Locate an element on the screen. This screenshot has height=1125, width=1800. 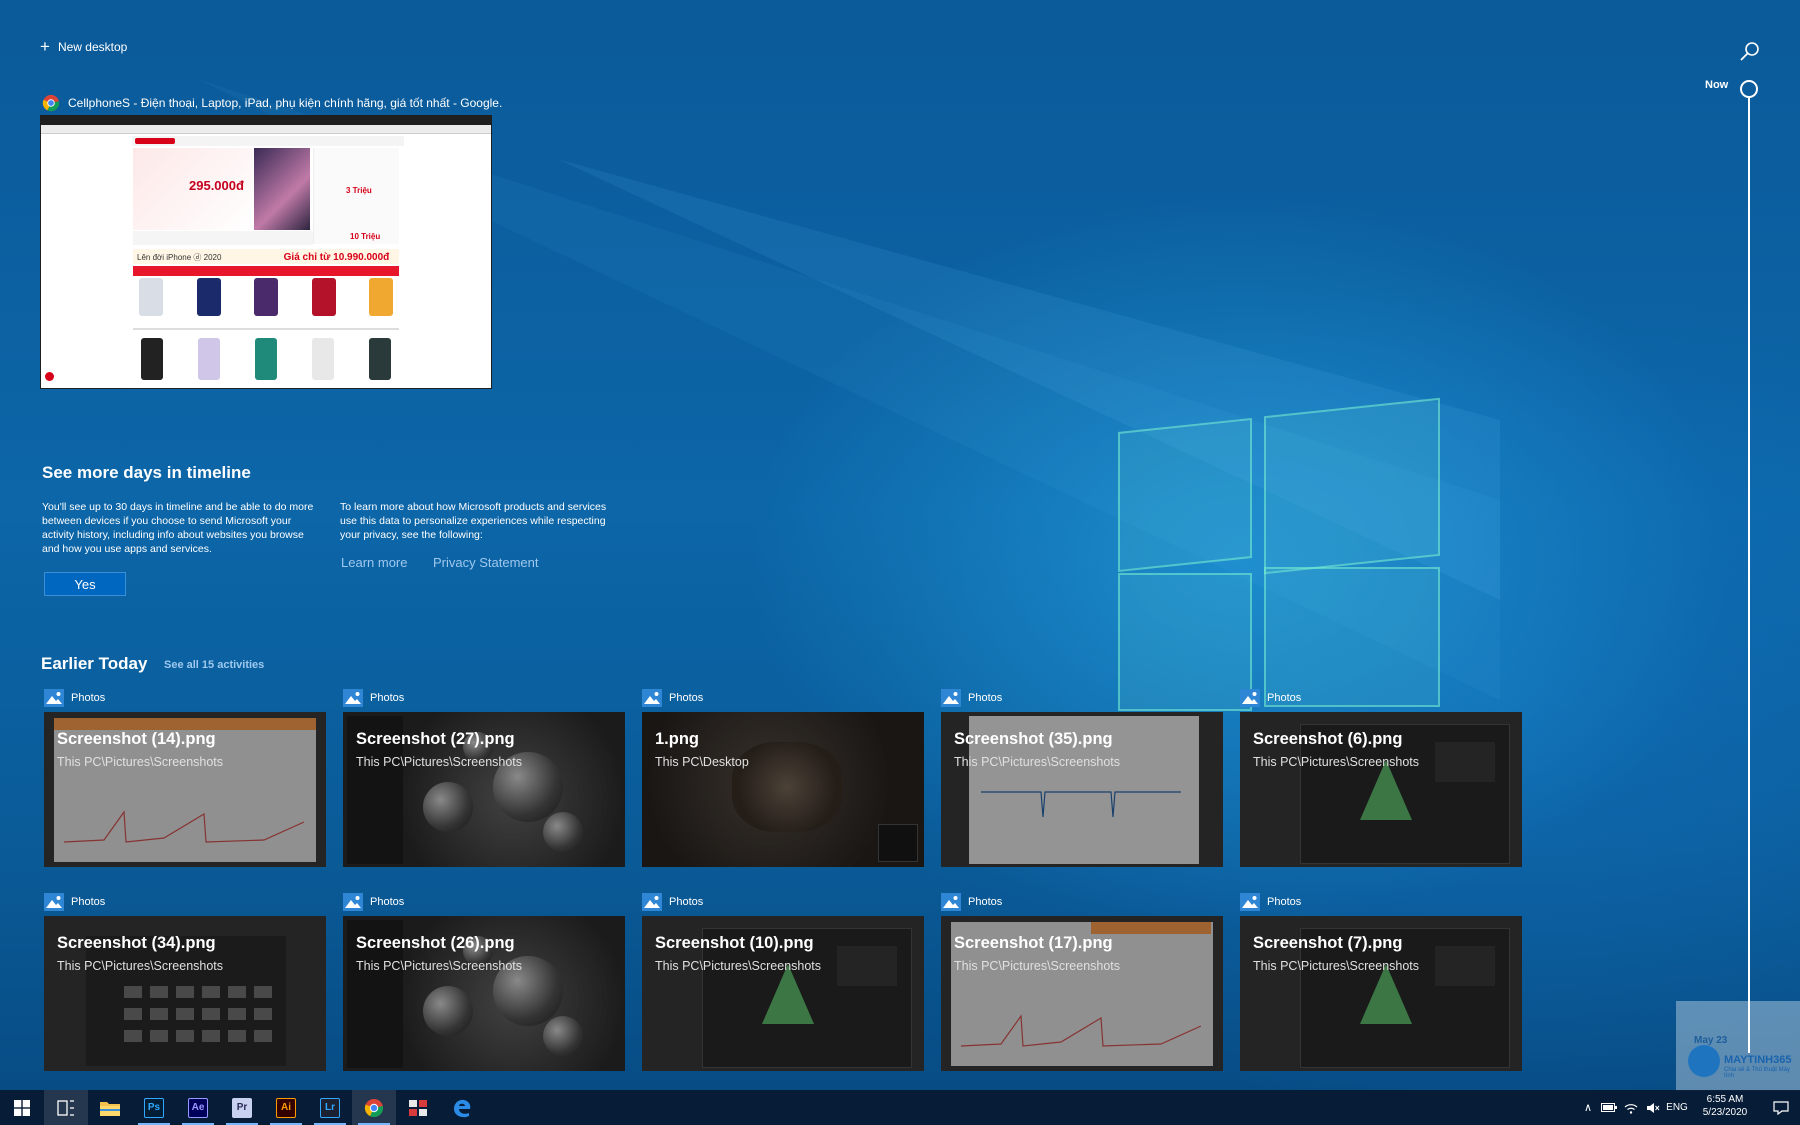
network-button is located at coordinates (1631, 1107).